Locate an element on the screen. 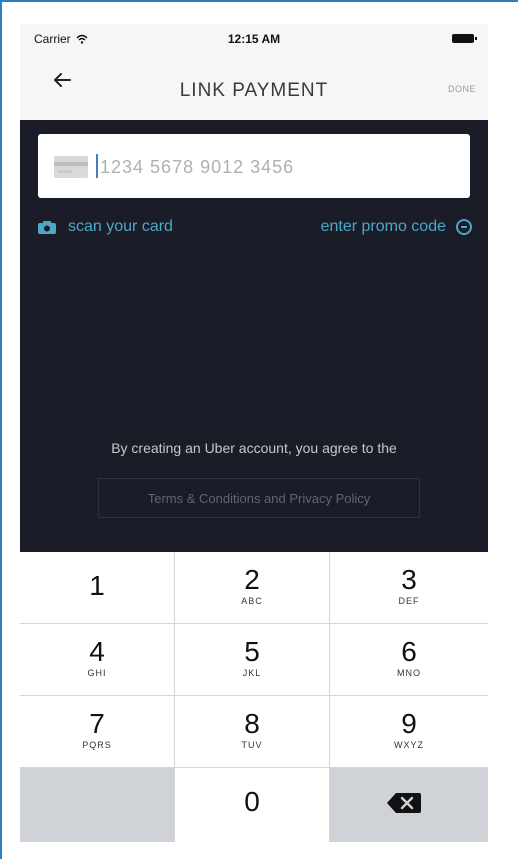 The height and width of the screenshot is (859, 518). delete-key is located at coordinates (409, 805).